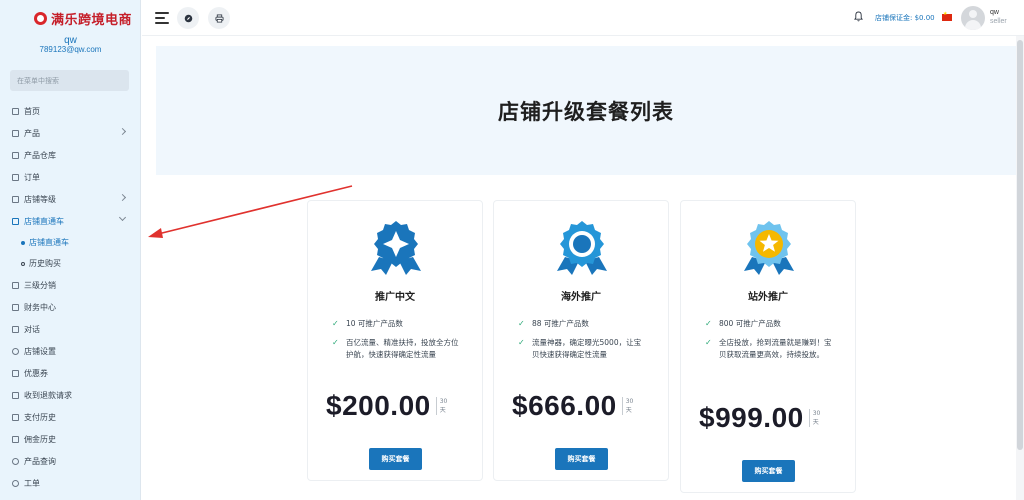  Describe the element at coordinates (858, 16) in the screenshot. I see `bell-icon` at that location.